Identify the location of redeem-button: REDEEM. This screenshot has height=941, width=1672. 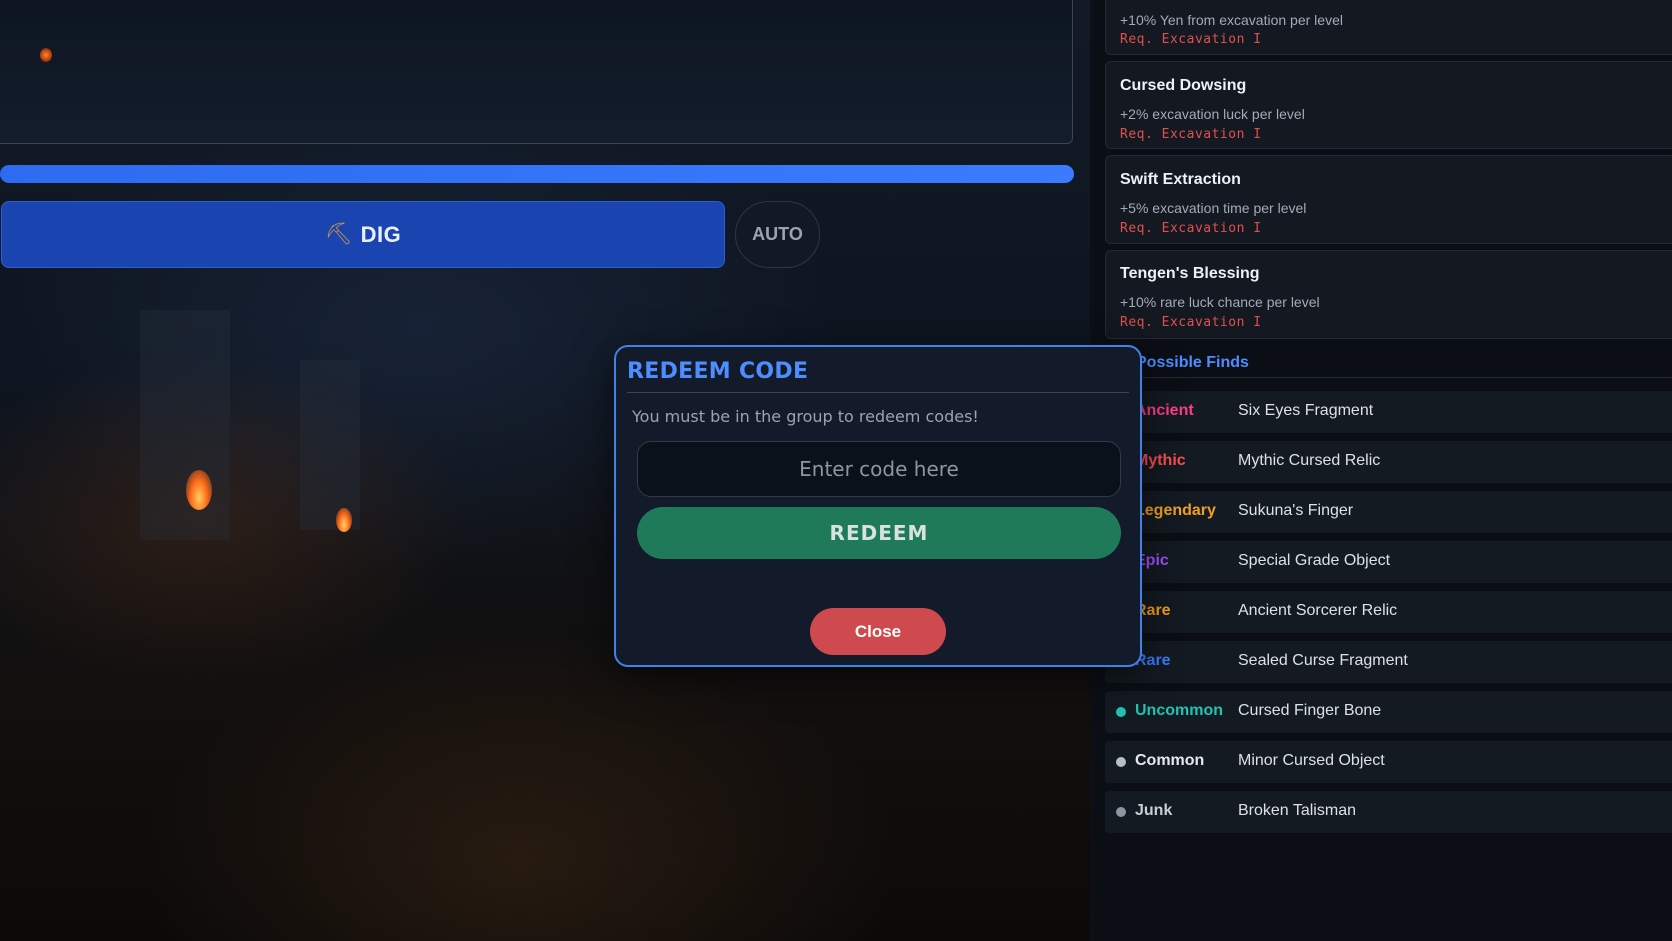
(879, 533).